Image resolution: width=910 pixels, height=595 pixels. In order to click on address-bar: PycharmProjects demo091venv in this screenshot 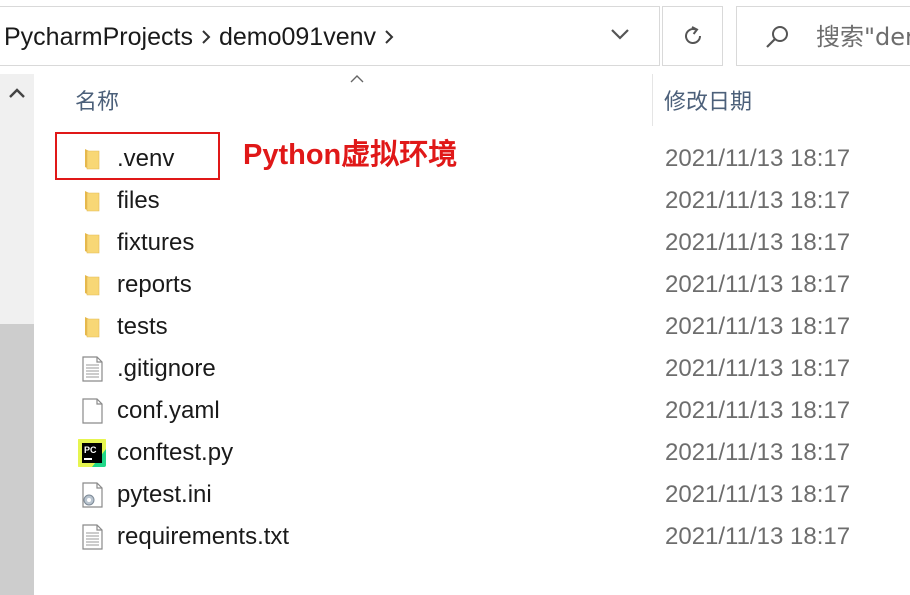, I will do `click(330, 36)`.